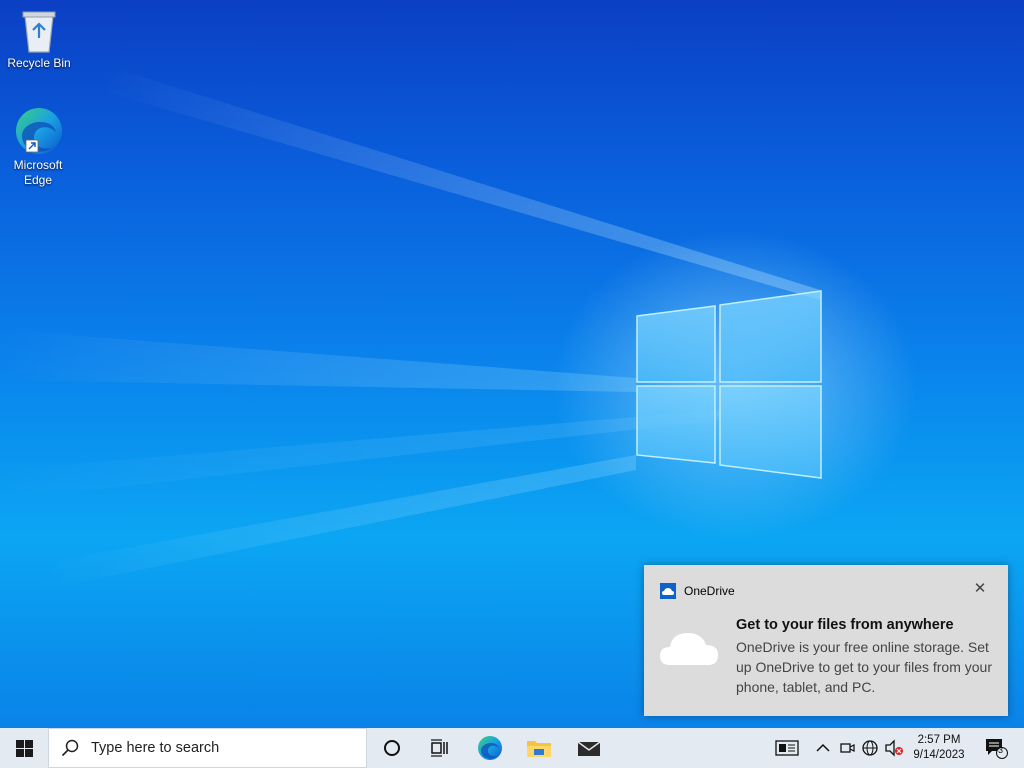 This screenshot has height=768, width=1024. I want to click on desktop-icon-label: Recycle Bin, so click(39, 63).